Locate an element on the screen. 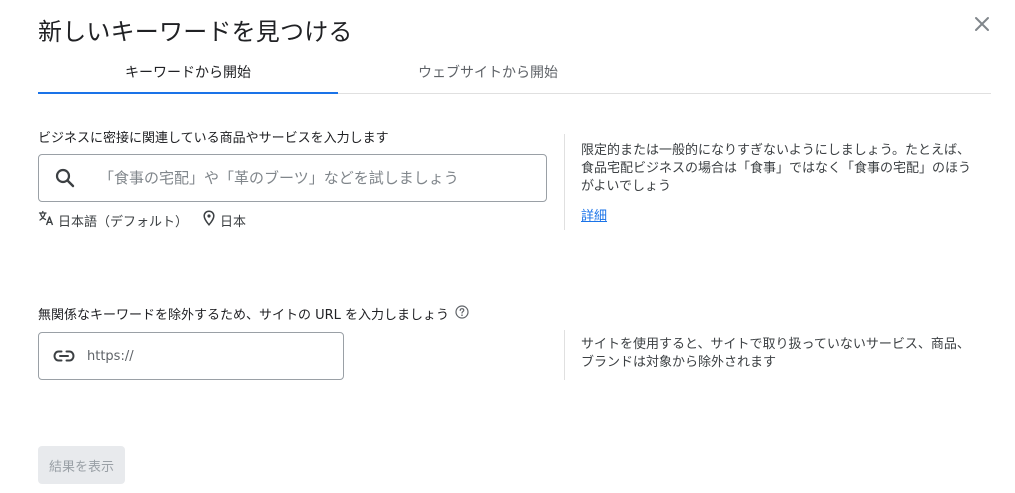 The height and width of the screenshot is (493, 1015). keyword-section-label: ビジネスに密接に関連している商品やサービスを入力します is located at coordinates (213, 138).